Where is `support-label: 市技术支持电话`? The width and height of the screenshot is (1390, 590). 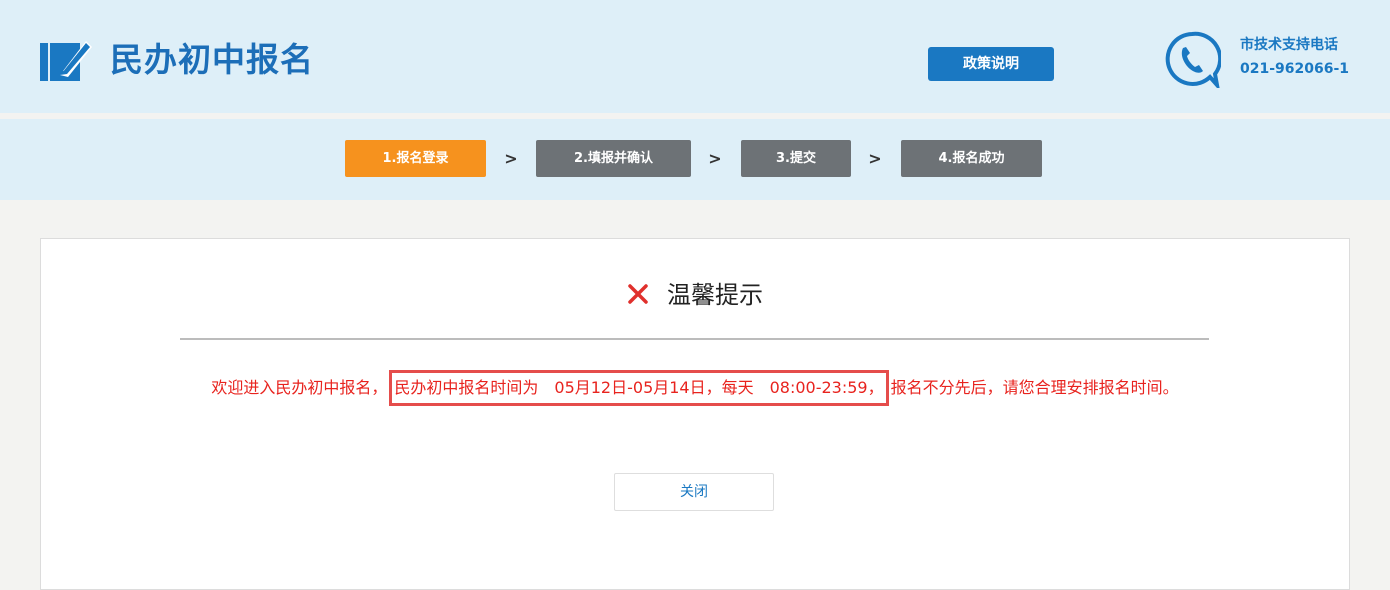
support-label: 市技术支持电话 is located at coordinates (1289, 45).